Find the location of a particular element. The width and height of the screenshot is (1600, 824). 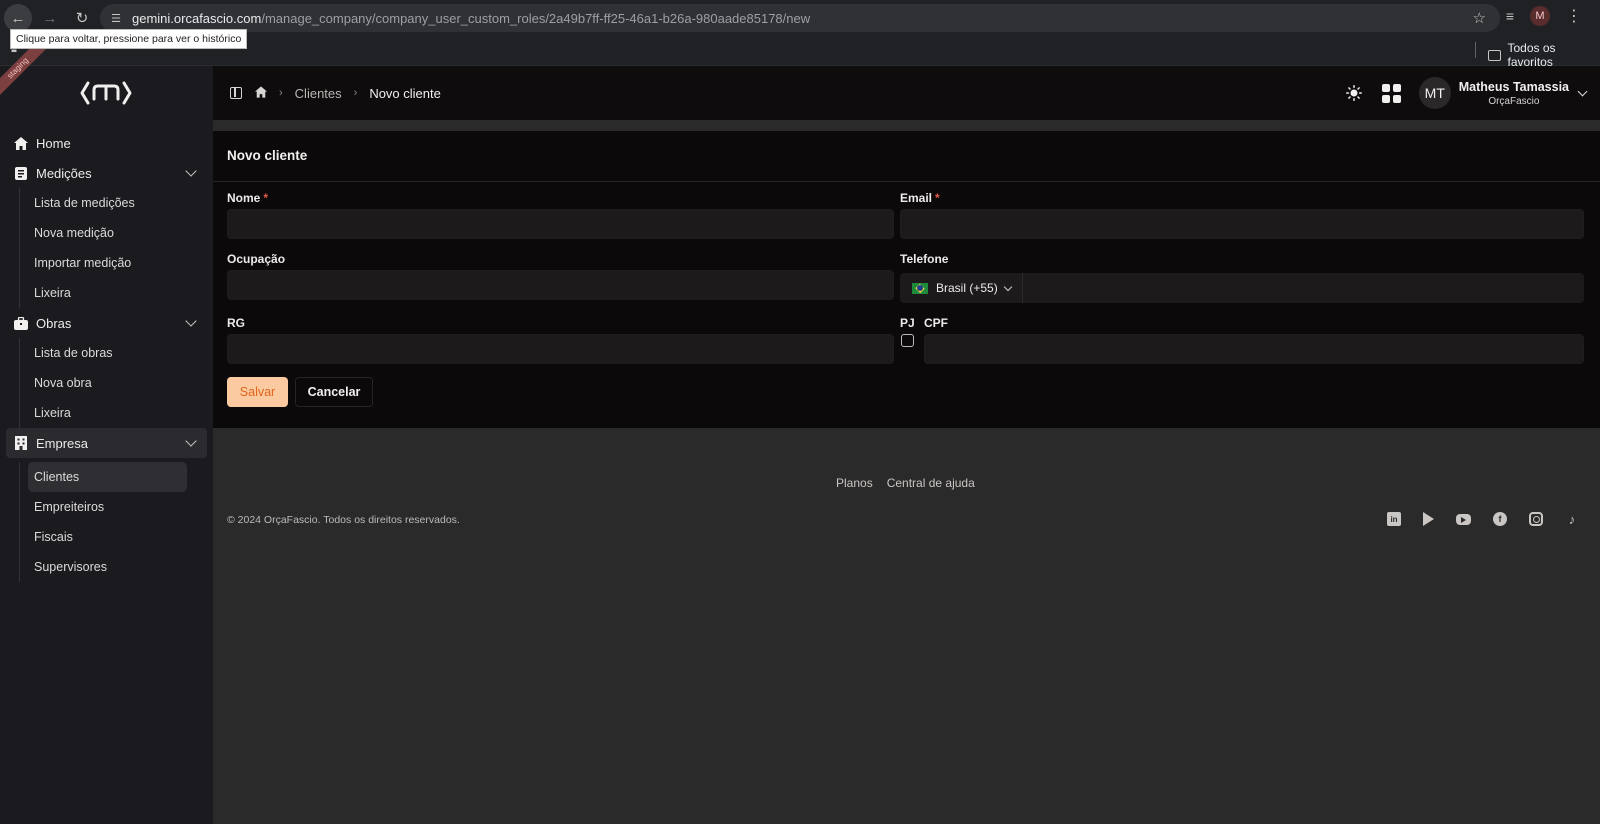

site-info-icon: ☰ is located at coordinates (116, 18).